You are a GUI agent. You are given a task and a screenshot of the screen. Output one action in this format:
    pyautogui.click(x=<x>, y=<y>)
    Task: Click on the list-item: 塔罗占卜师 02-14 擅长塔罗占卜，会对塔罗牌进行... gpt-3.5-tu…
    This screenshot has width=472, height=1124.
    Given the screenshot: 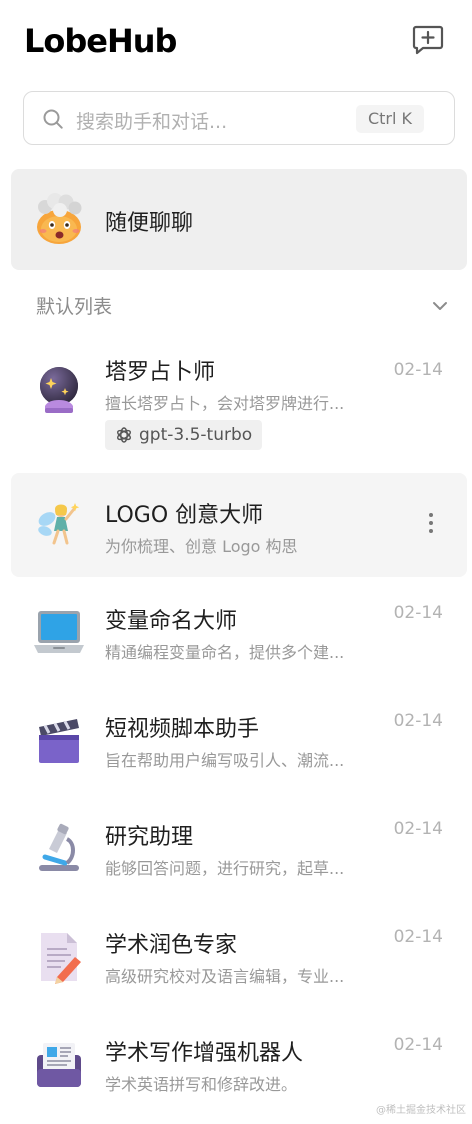 What is the action you would take?
    pyautogui.click(x=239, y=395)
    